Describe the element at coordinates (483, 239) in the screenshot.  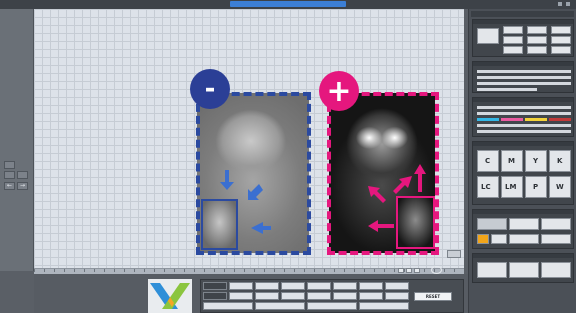
I see `warning-button` at that location.